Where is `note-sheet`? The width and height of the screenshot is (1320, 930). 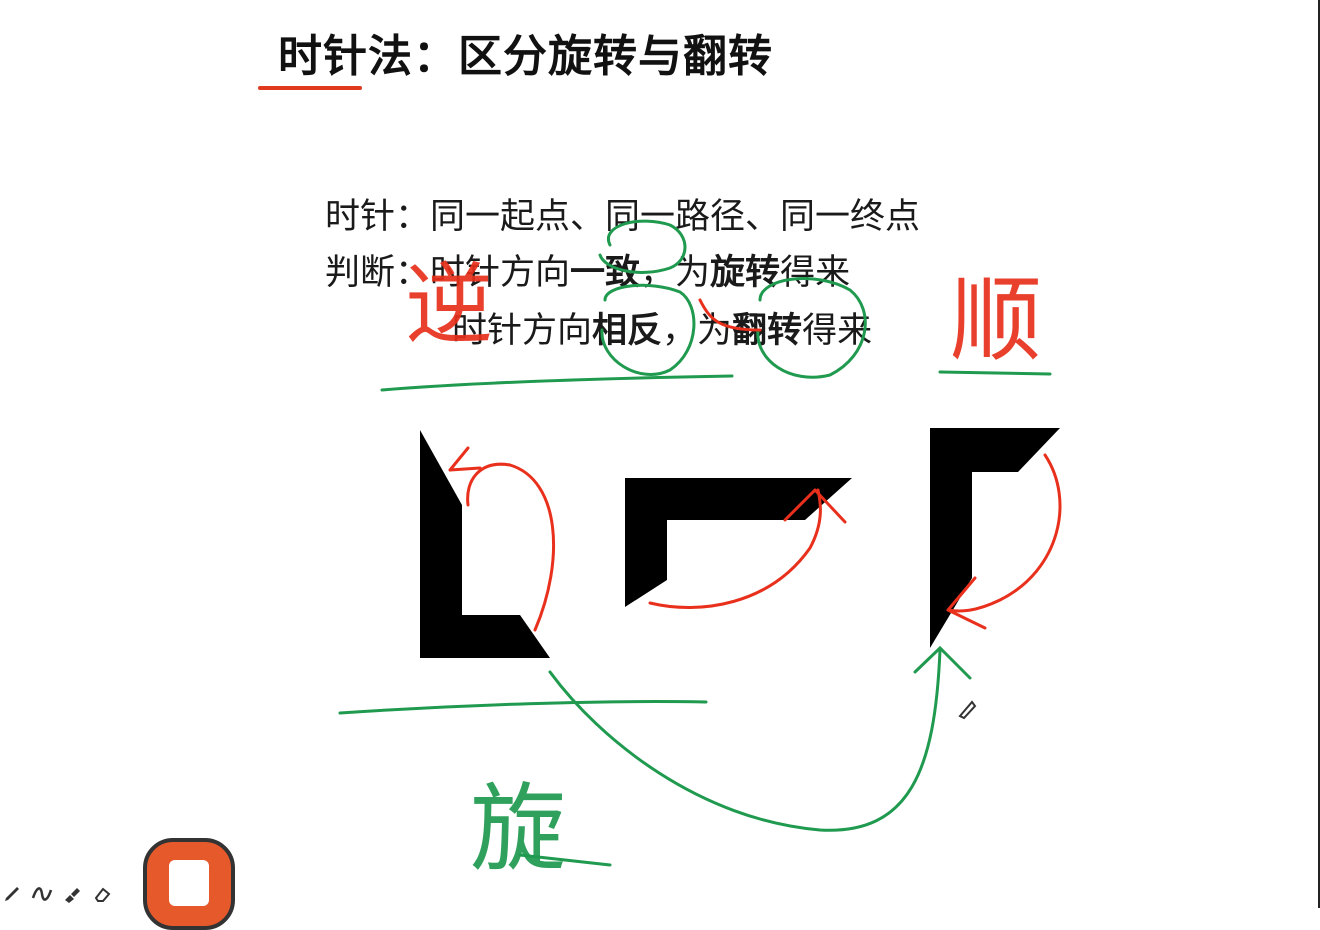 note-sheet is located at coordinates (189, 883).